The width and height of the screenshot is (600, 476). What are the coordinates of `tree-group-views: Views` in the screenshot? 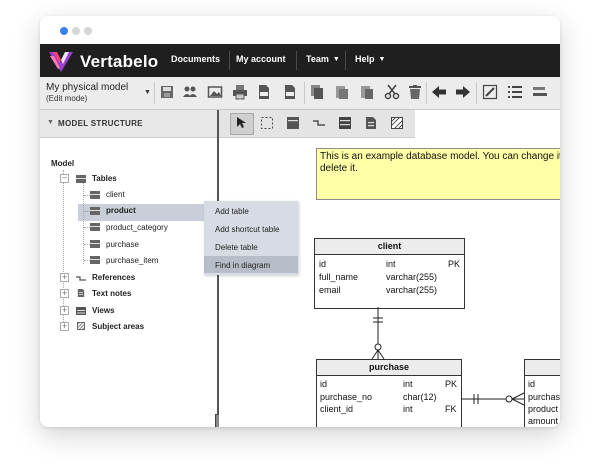 It's located at (103, 310).